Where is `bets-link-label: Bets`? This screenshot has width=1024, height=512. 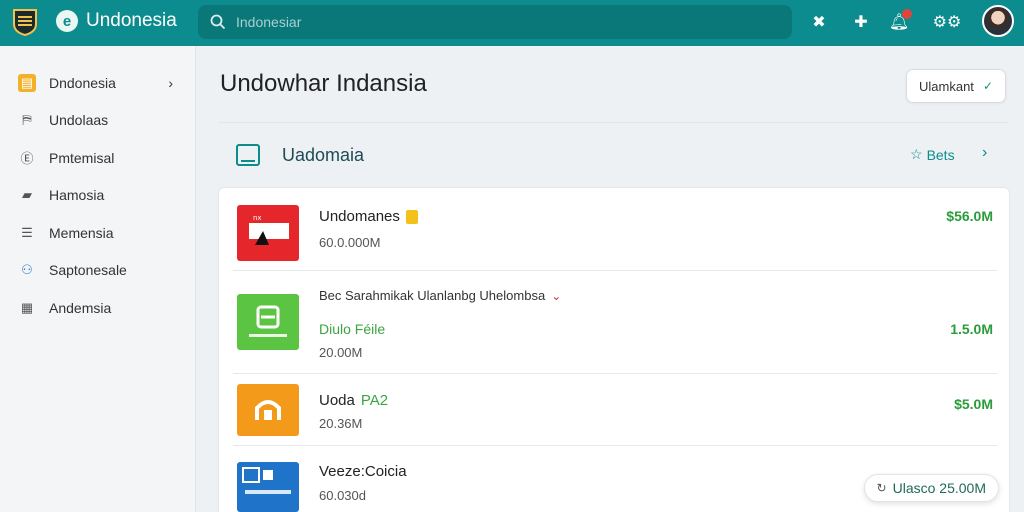 bets-link-label: Bets is located at coordinates (940, 154).